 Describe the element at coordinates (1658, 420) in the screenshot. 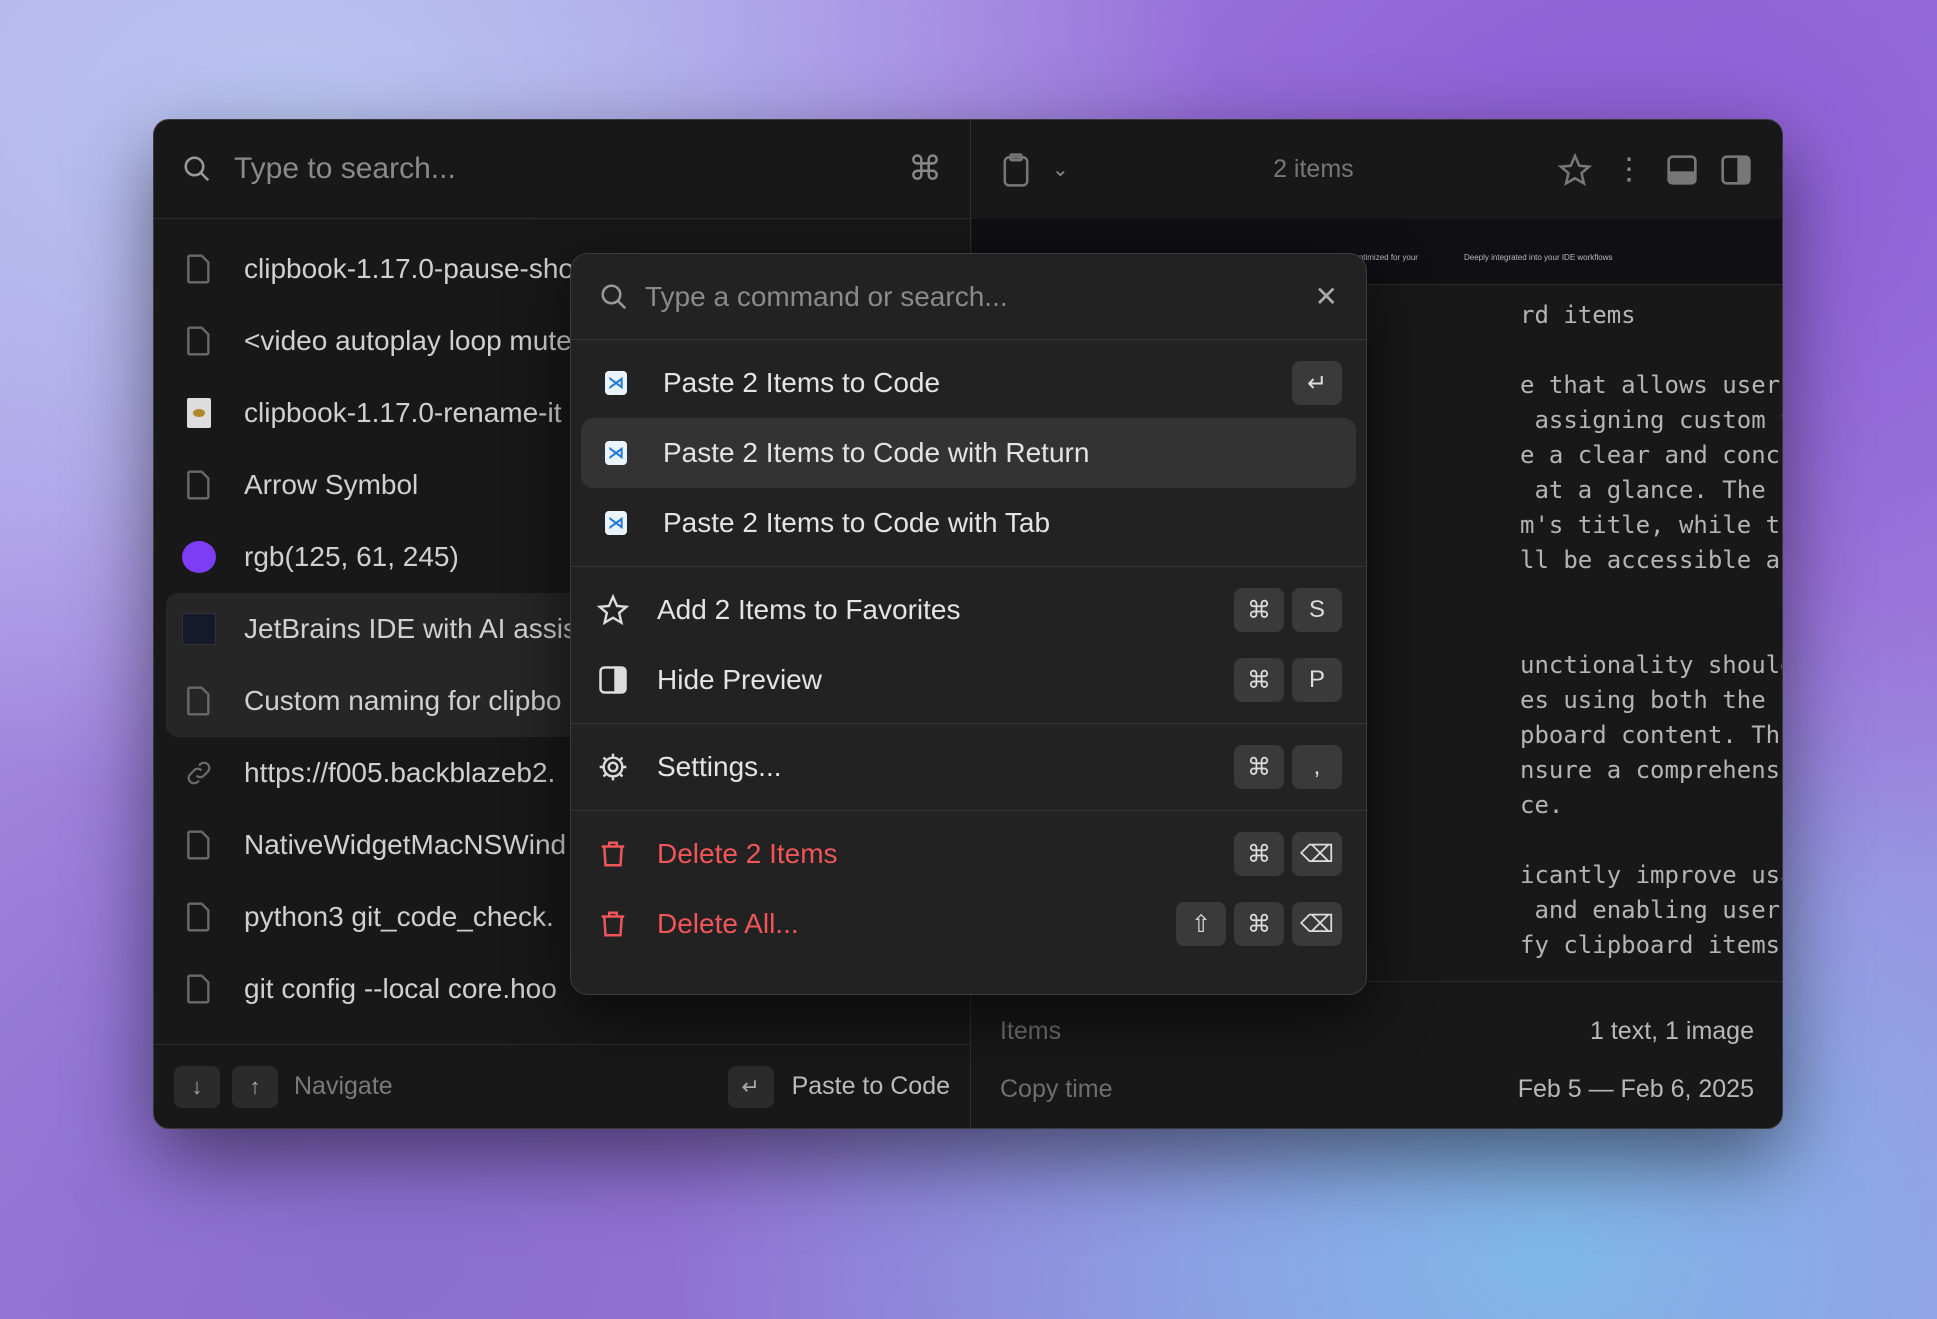

I see `preview-line: assigning custom titles.` at that location.